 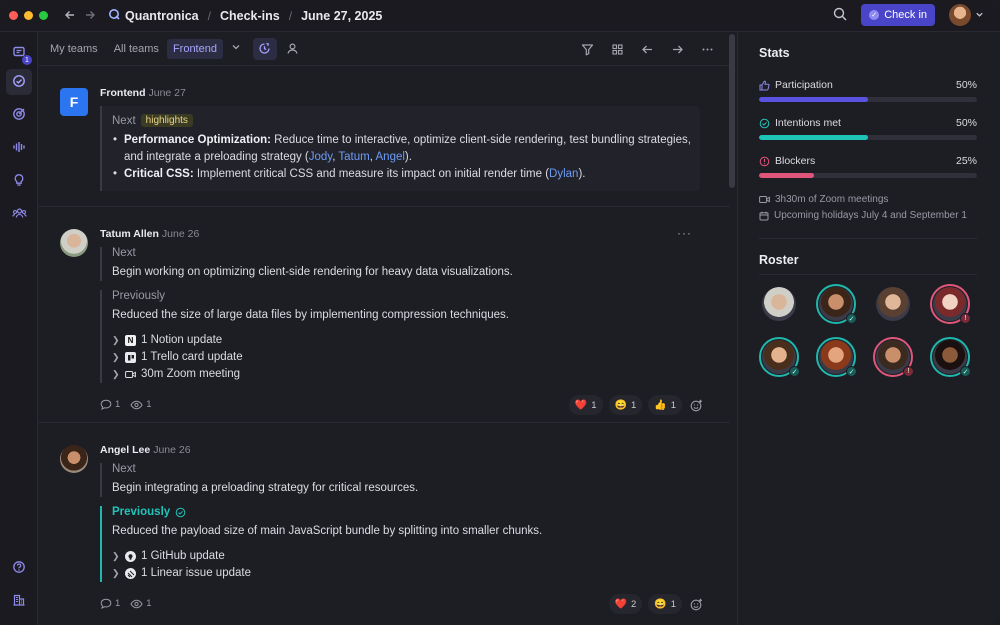 What do you see at coordinates (136, 603) in the screenshot?
I see `eye-icon` at bounding box center [136, 603].